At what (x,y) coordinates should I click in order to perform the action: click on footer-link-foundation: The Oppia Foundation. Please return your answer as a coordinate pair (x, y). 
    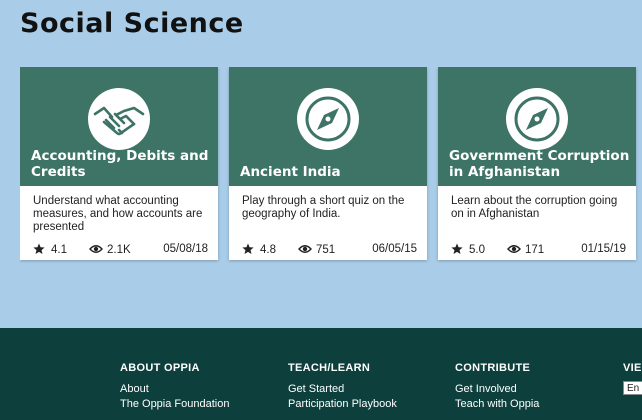
    Looking at the image, I should click on (174, 404).